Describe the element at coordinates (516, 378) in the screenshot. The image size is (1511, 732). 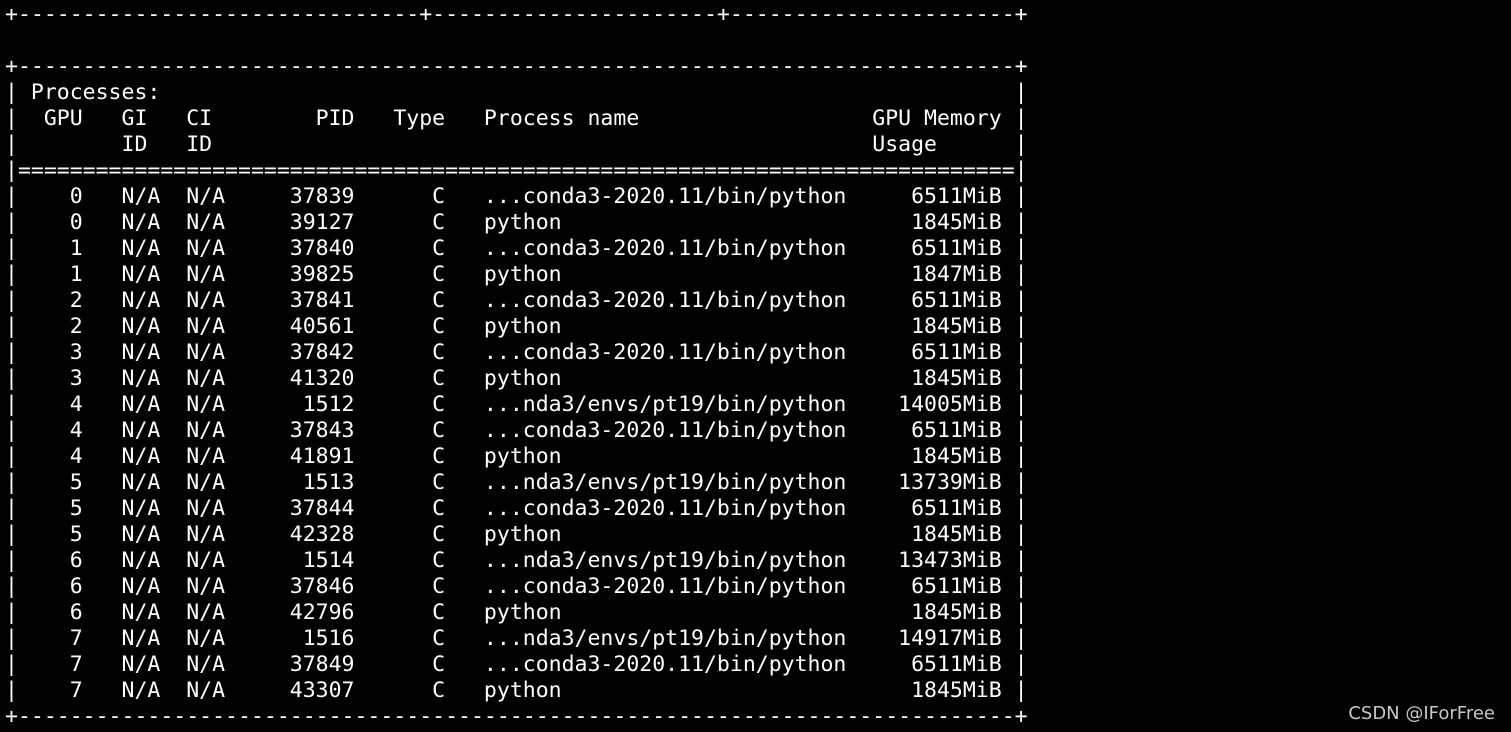
I see `process-row: | 3 N/A N/A 41320 C python 1845MiB |` at that location.